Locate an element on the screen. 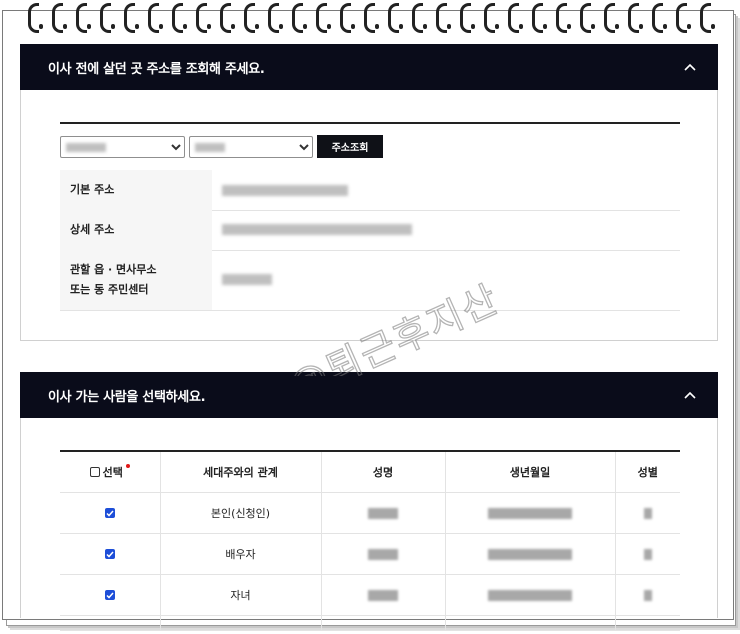  table-row: 본인(신청인) is located at coordinates (370, 513).